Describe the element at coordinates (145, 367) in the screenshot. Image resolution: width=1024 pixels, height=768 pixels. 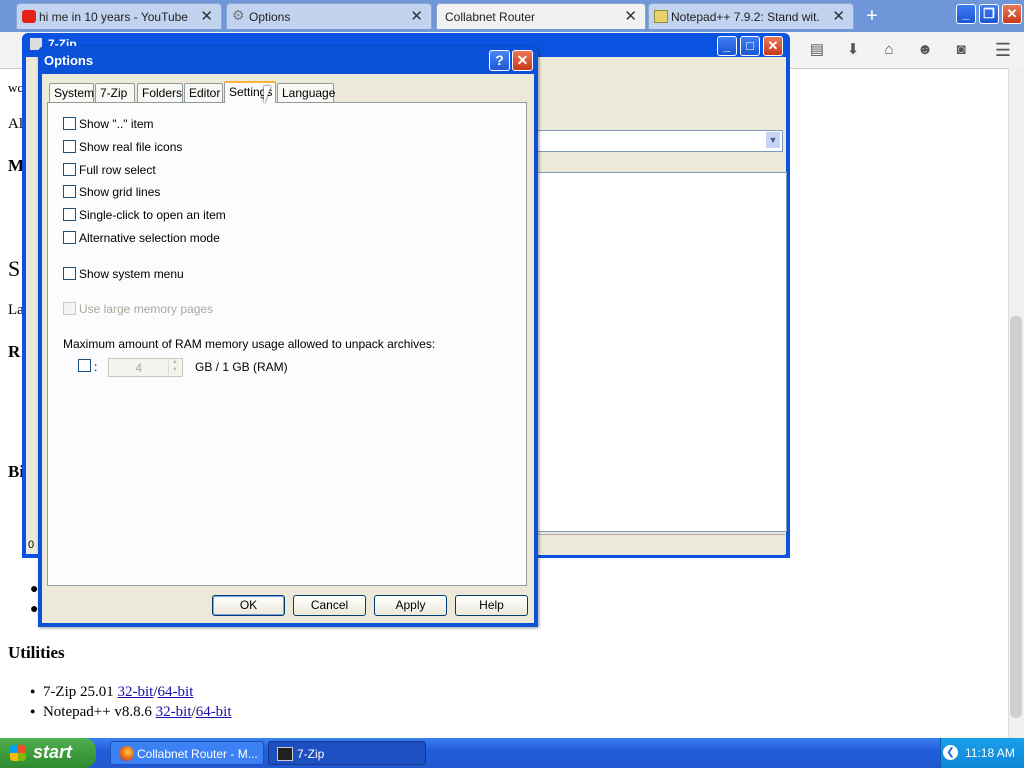
I see `ram-value-spinner: 4 ▲ ▼` at that location.